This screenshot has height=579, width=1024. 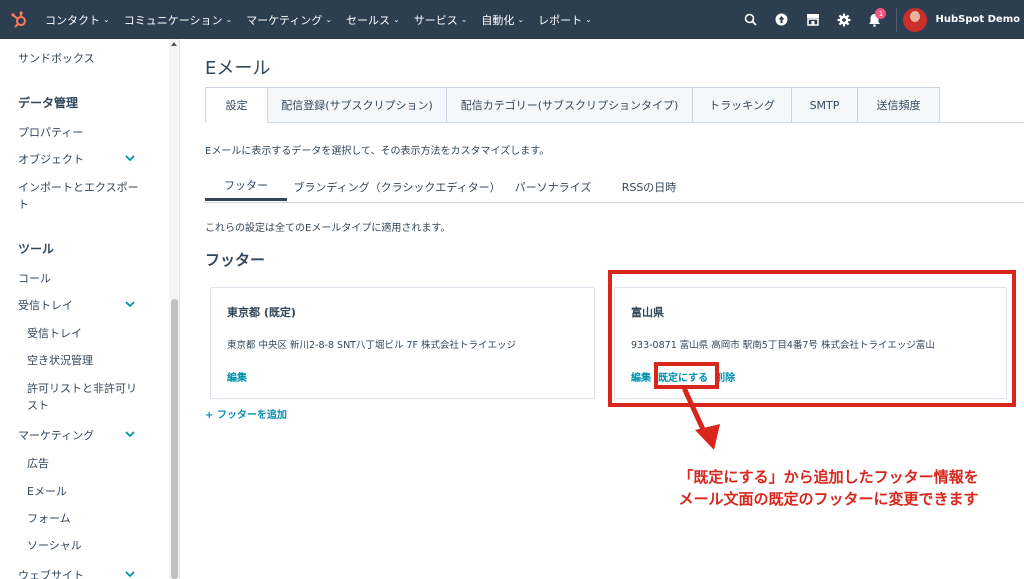 What do you see at coordinates (498, 20) in the screenshot?
I see `nav-label: 自動化` at bounding box center [498, 20].